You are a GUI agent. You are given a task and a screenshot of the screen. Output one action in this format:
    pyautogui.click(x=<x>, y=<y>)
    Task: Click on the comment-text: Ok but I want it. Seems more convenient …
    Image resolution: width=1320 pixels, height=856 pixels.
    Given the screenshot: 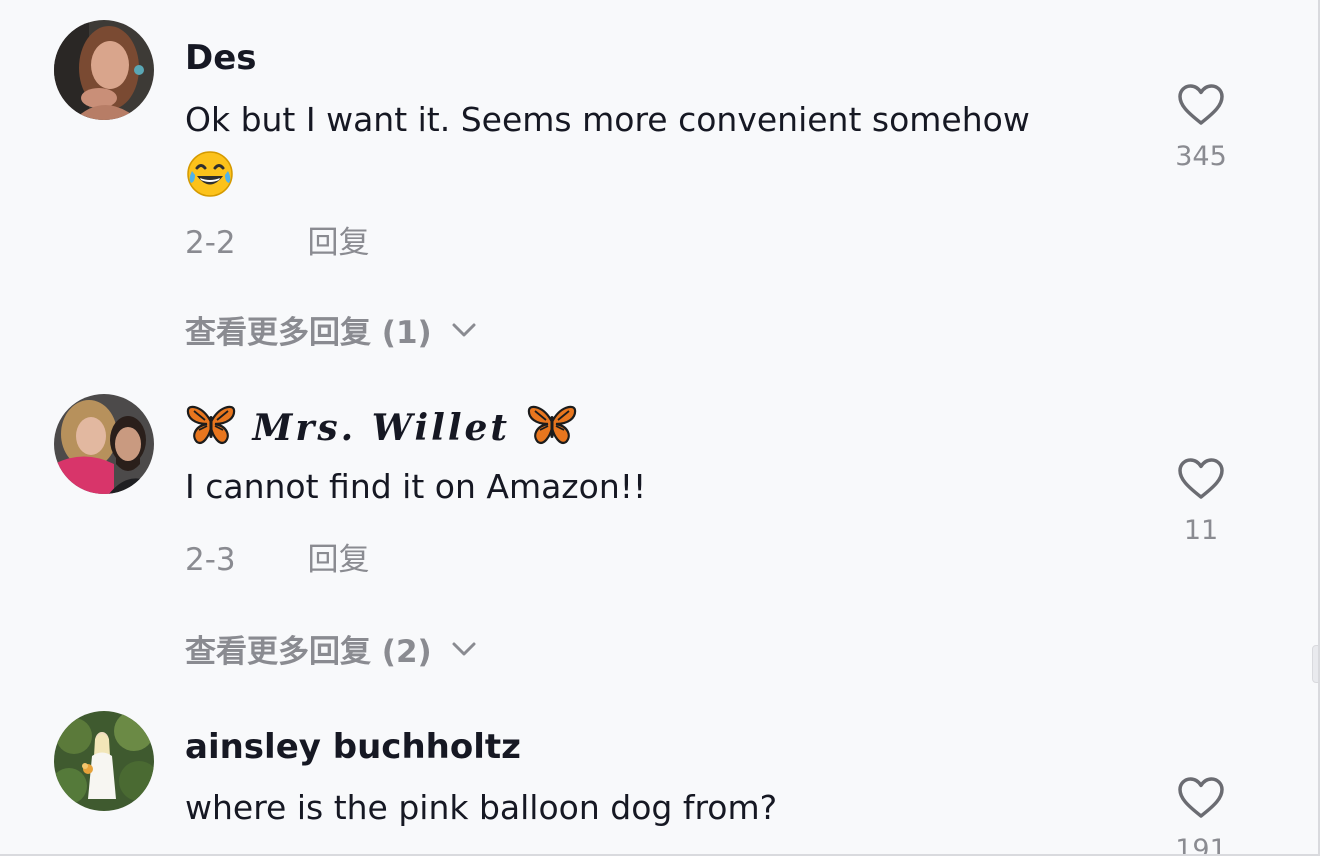 What is the action you would take?
    pyautogui.click(x=650, y=147)
    